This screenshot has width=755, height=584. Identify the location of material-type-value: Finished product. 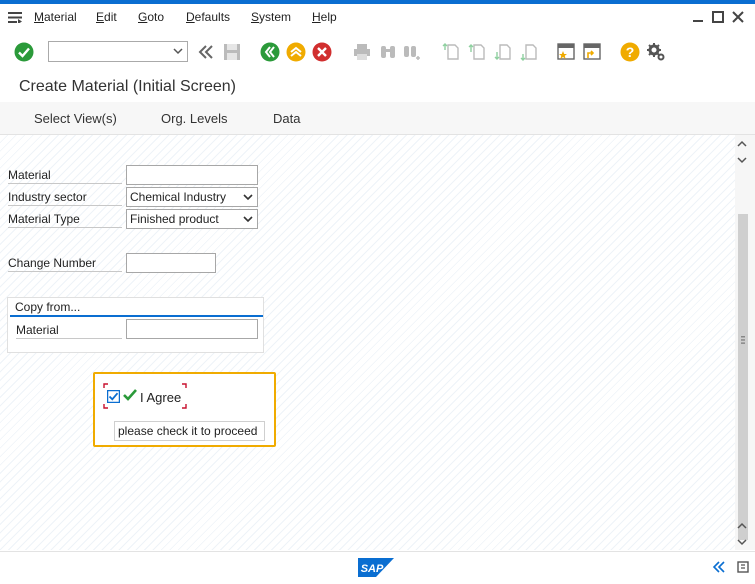
(174, 219).